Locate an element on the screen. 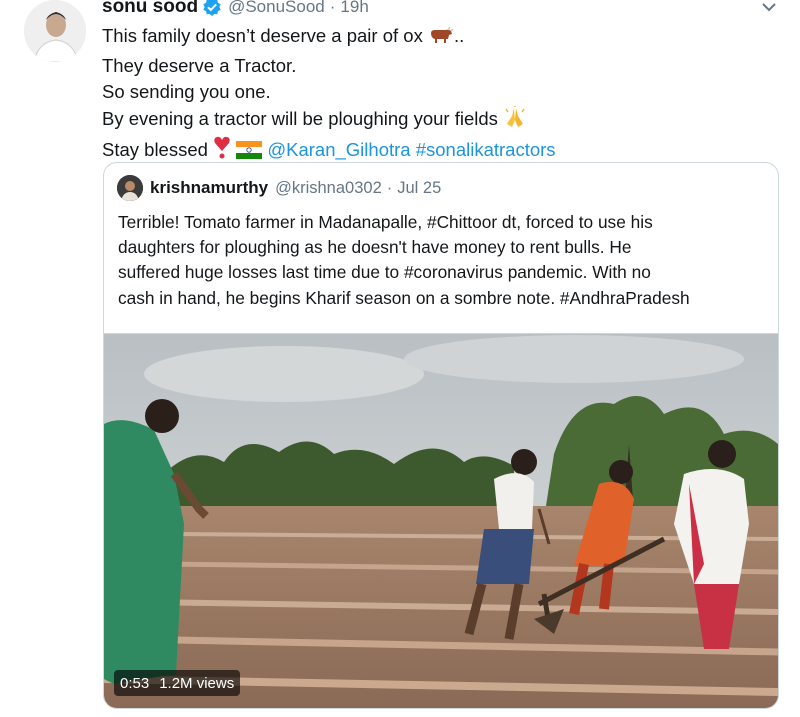  video-views: 1.2M views is located at coordinates (197, 683).